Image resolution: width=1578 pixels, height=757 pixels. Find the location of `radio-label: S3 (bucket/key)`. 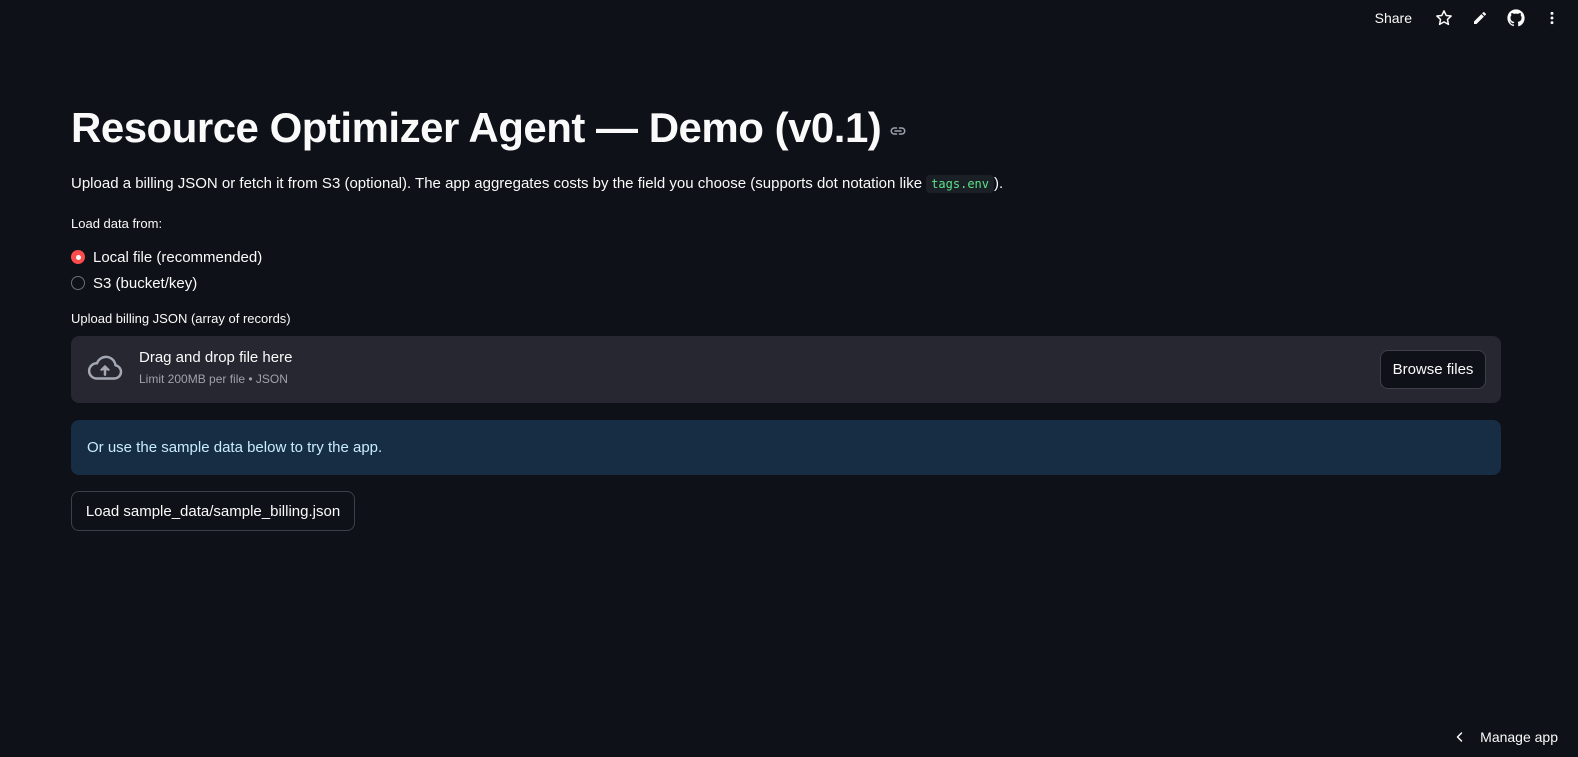

radio-label: S3 (bucket/key) is located at coordinates (145, 283).